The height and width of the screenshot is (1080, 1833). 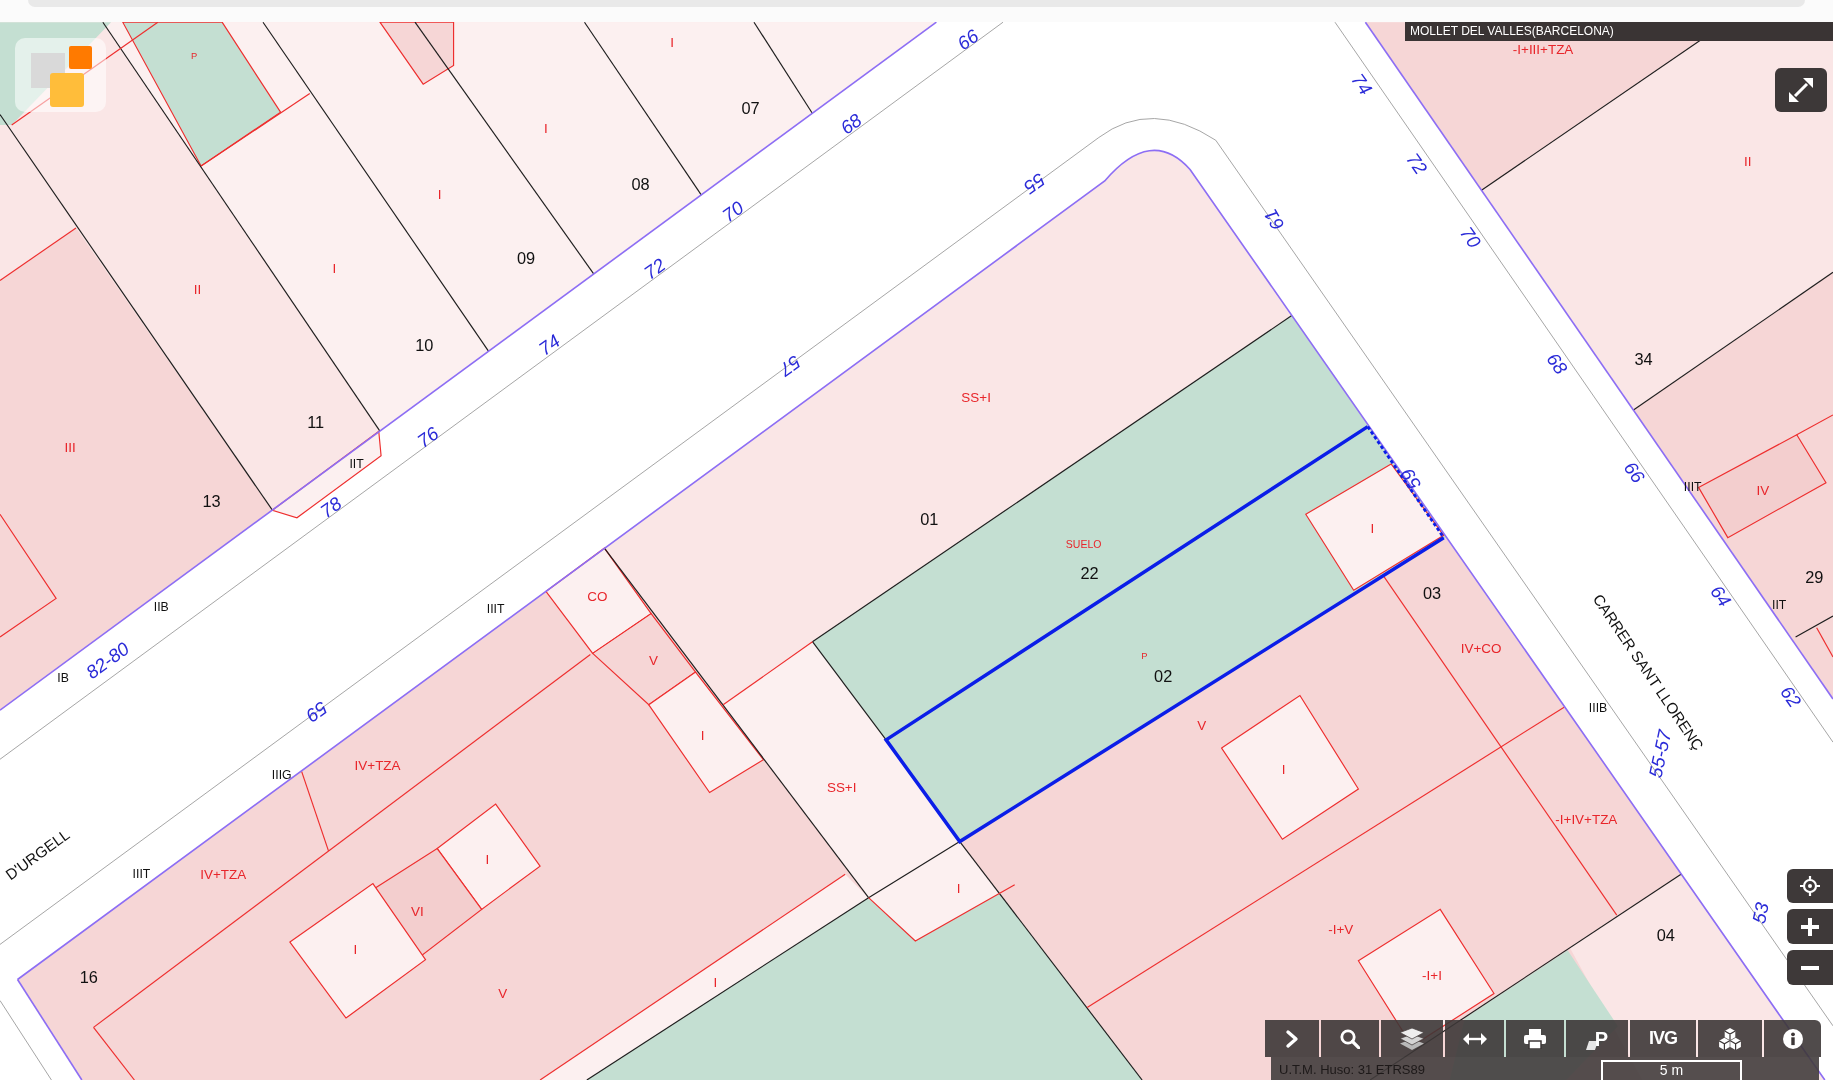 I want to click on parcel-number: 29, so click(x=1814, y=577).